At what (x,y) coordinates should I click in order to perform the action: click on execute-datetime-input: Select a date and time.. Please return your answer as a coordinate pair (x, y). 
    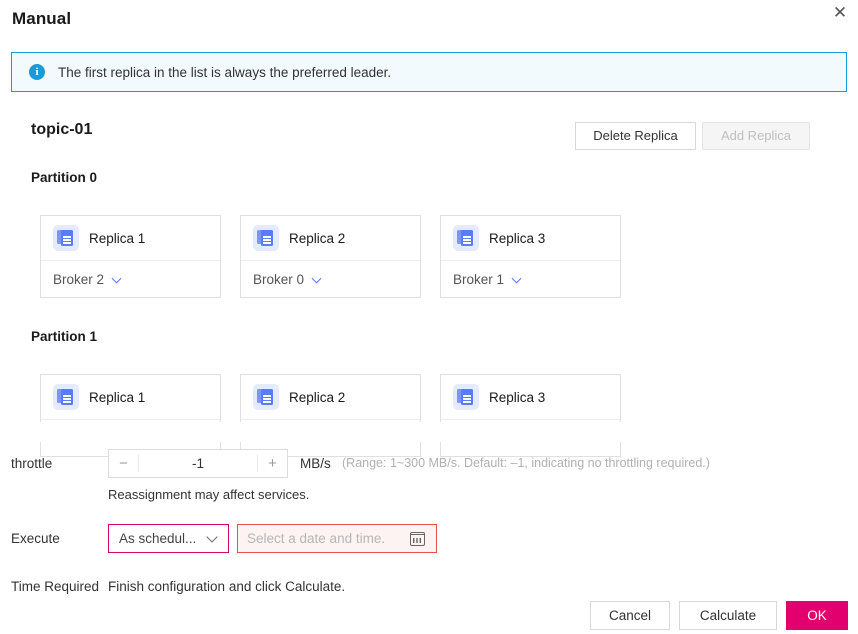
    Looking at the image, I should click on (337, 538).